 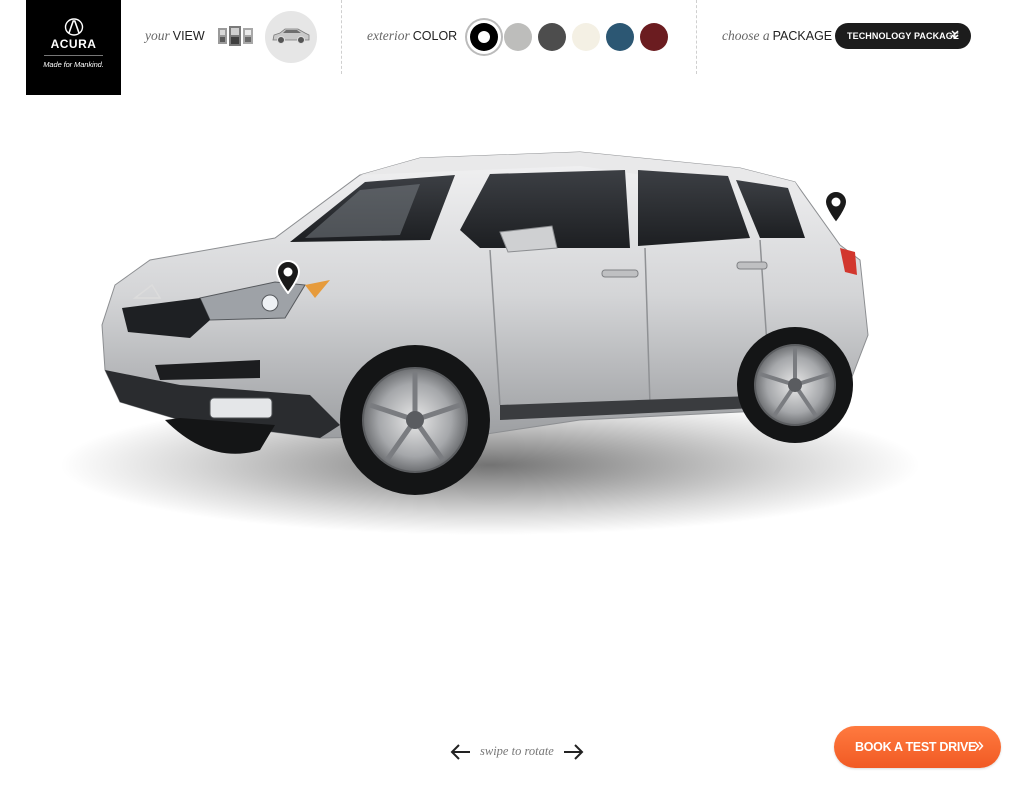 I want to click on logo-divider, so click(x=73, y=55).